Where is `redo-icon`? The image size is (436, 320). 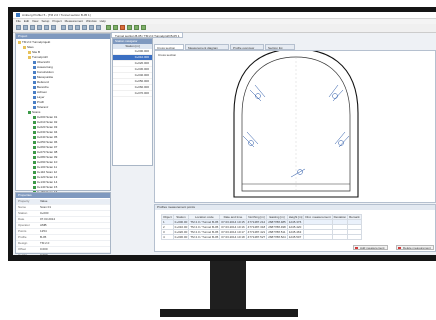 redo-icon is located at coordinates (53, 27).